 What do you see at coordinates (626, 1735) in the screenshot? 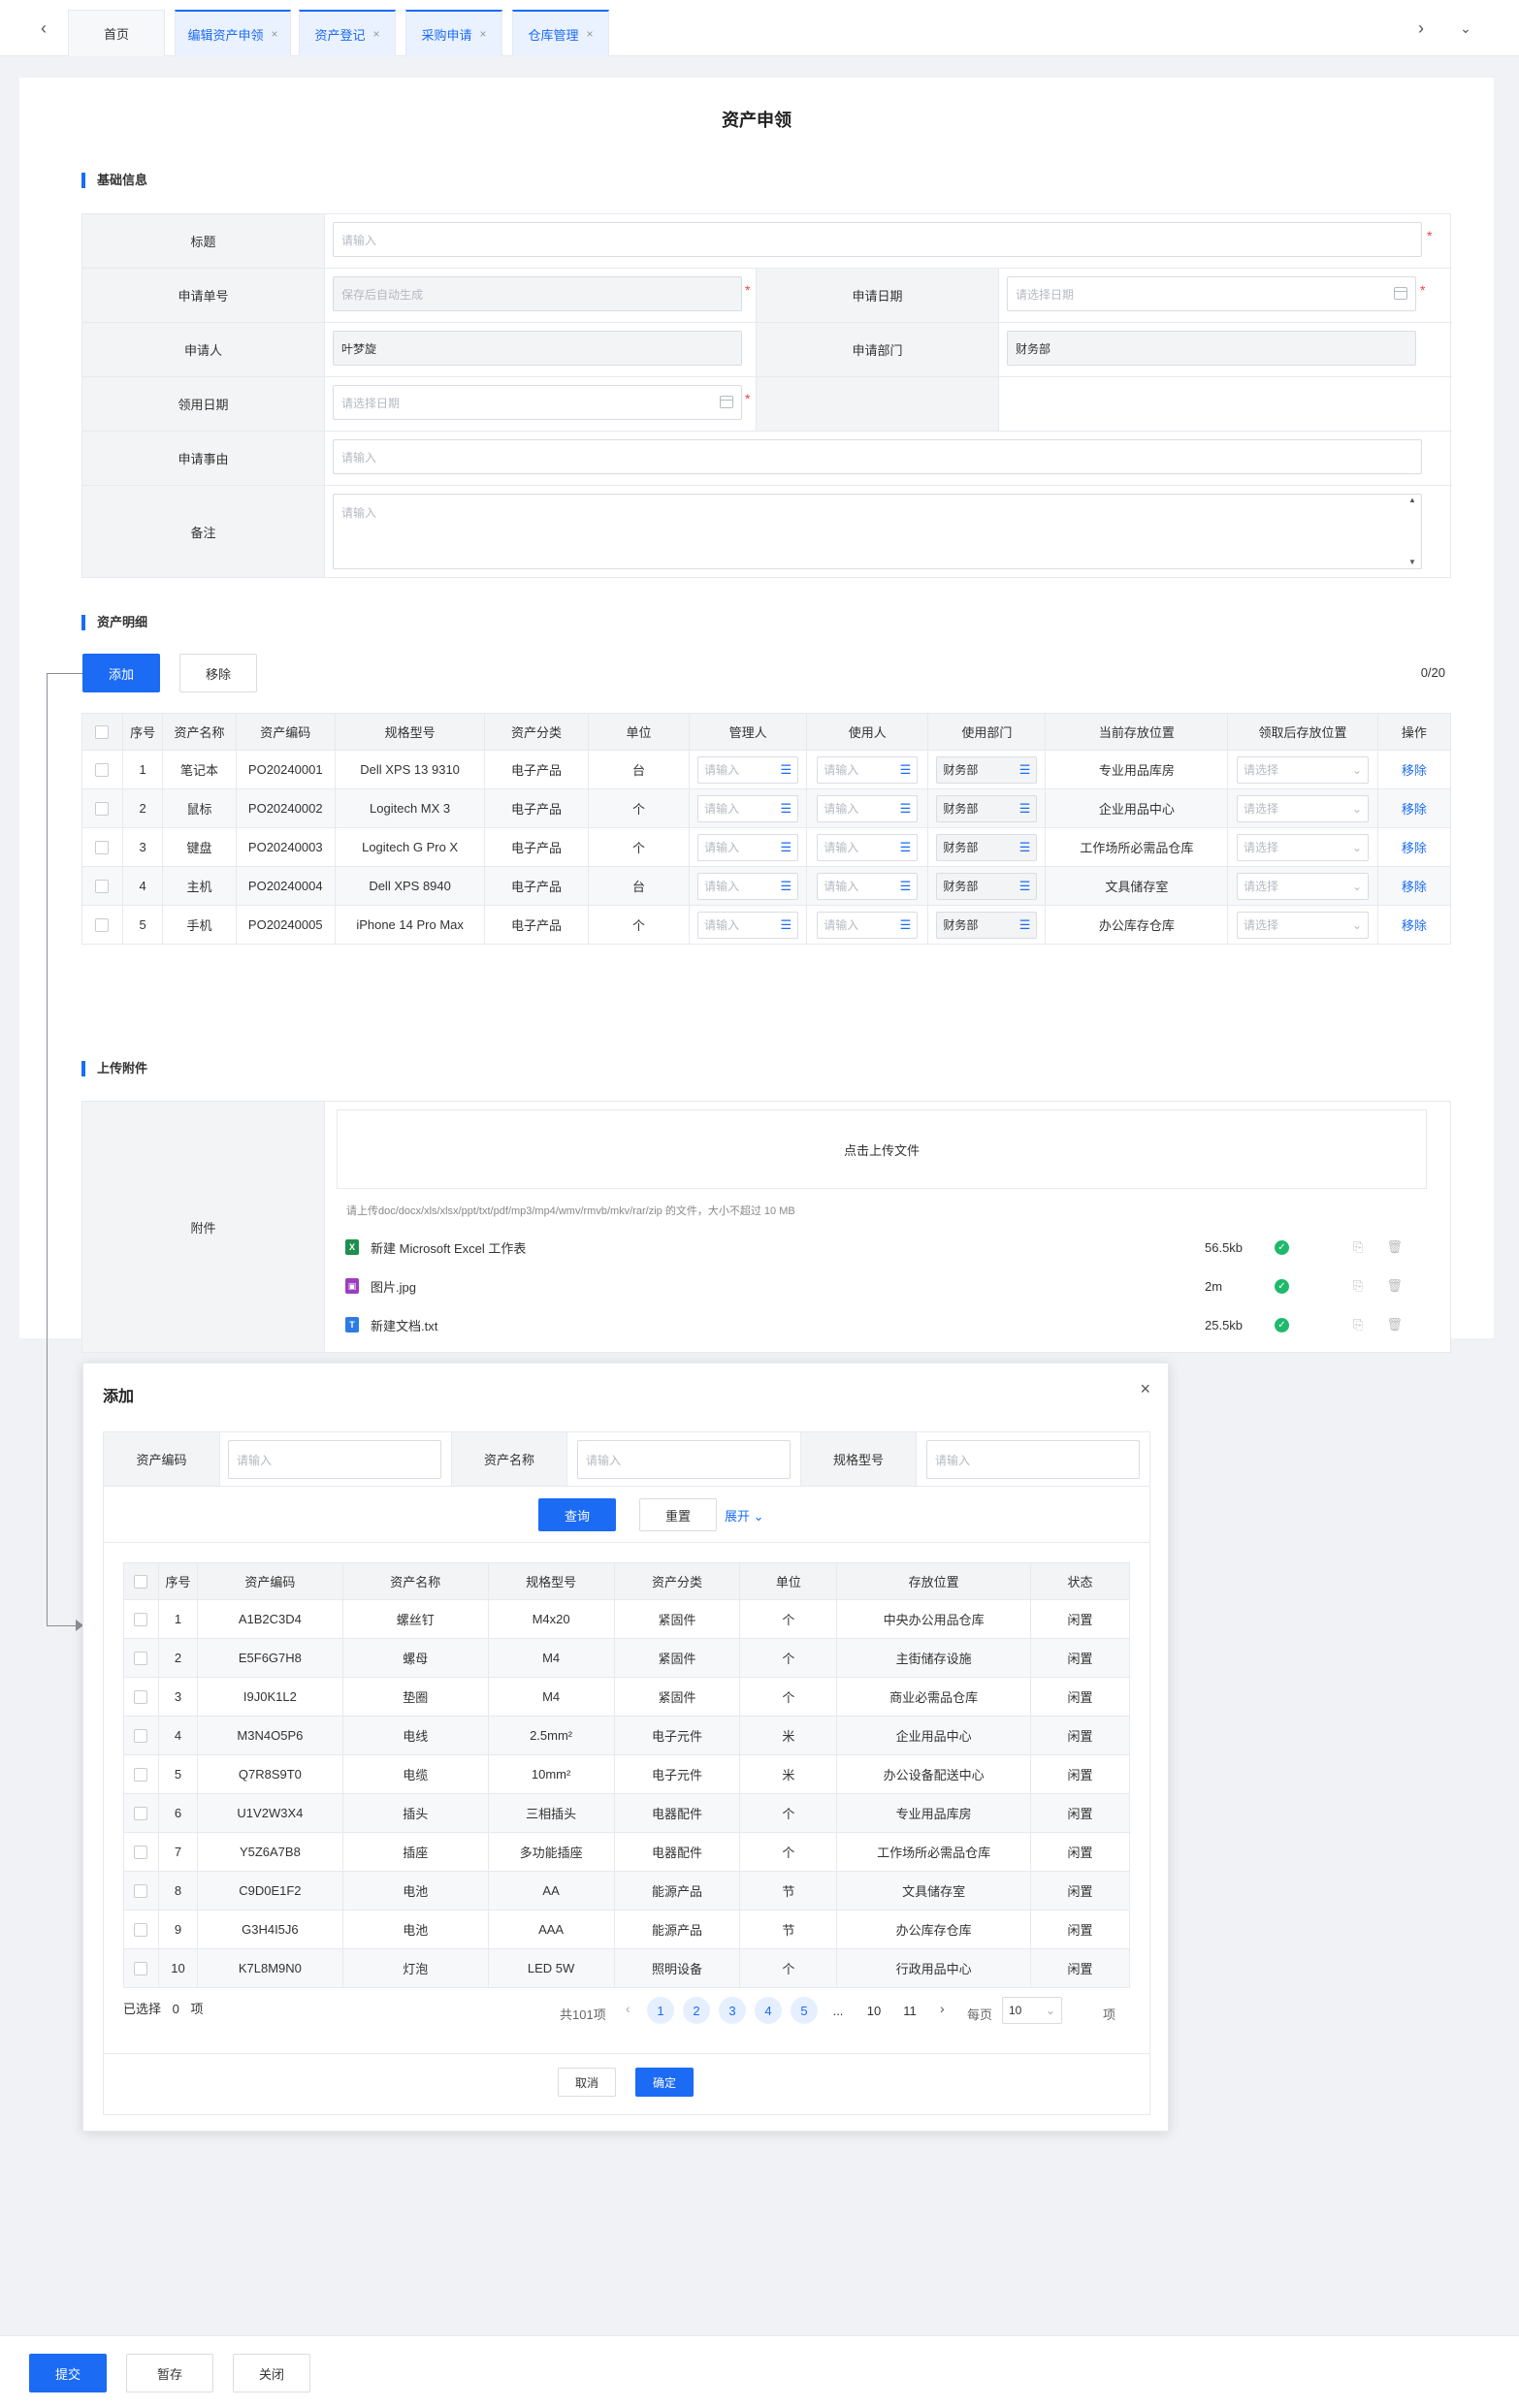
I see `table-row: 4 M3N4O5P6 电线 2.5mm² 电子元件米企业用品中心 闲置` at bounding box center [626, 1735].